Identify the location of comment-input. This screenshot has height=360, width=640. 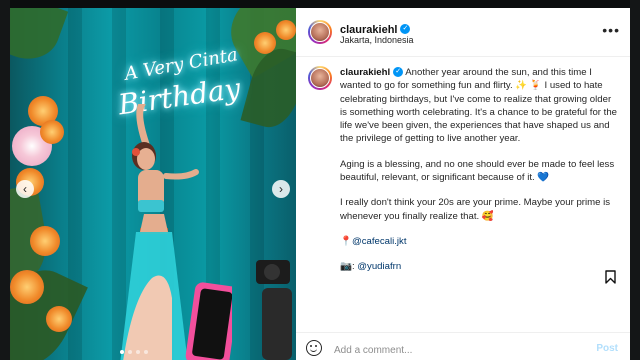
(459, 350).